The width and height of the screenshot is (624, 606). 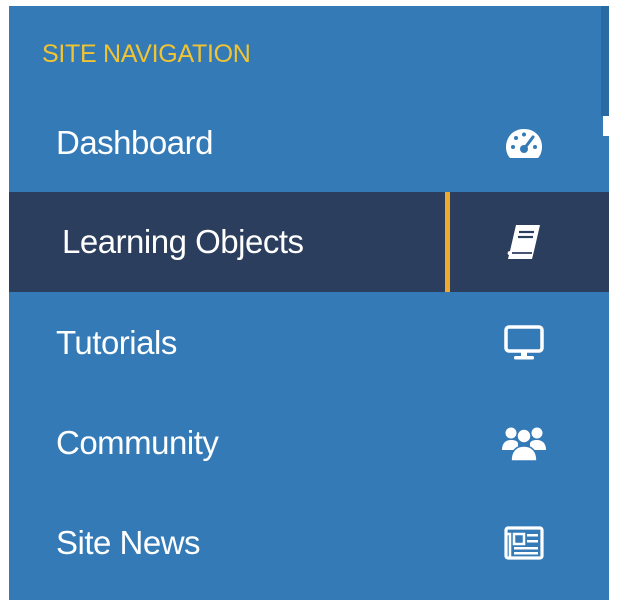 What do you see at coordinates (524, 343) in the screenshot?
I see `monitor-icon` at bounding box center [524, 343].